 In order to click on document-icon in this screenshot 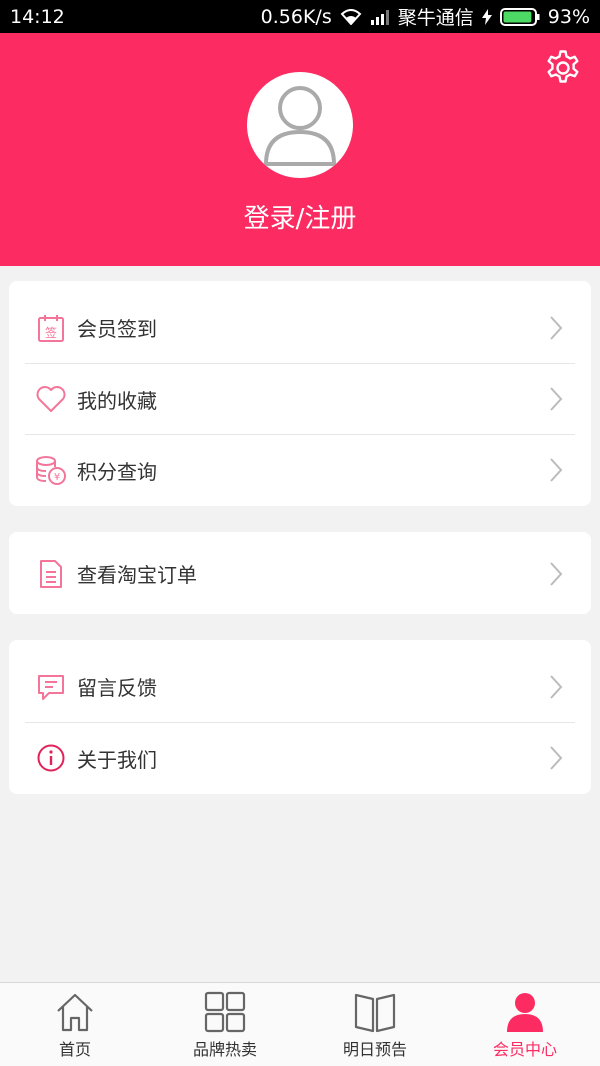, I will do `click(51, 574)`.